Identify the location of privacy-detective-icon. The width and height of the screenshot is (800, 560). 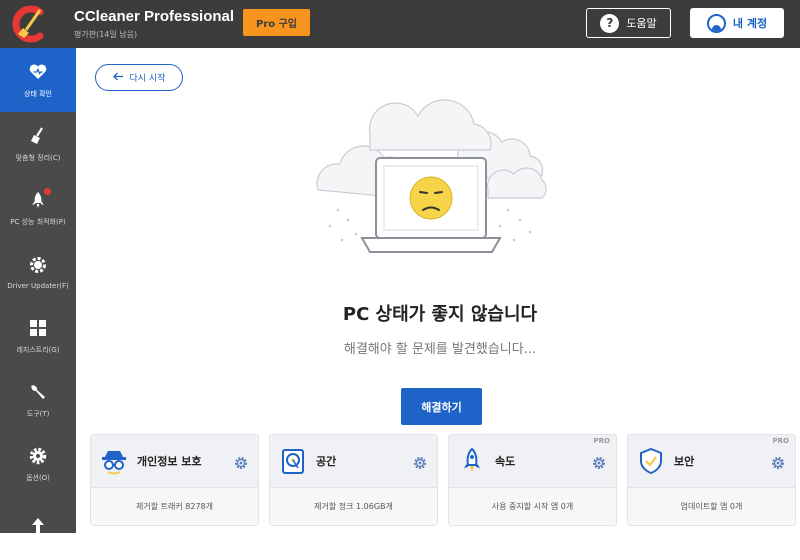
(114, 461).